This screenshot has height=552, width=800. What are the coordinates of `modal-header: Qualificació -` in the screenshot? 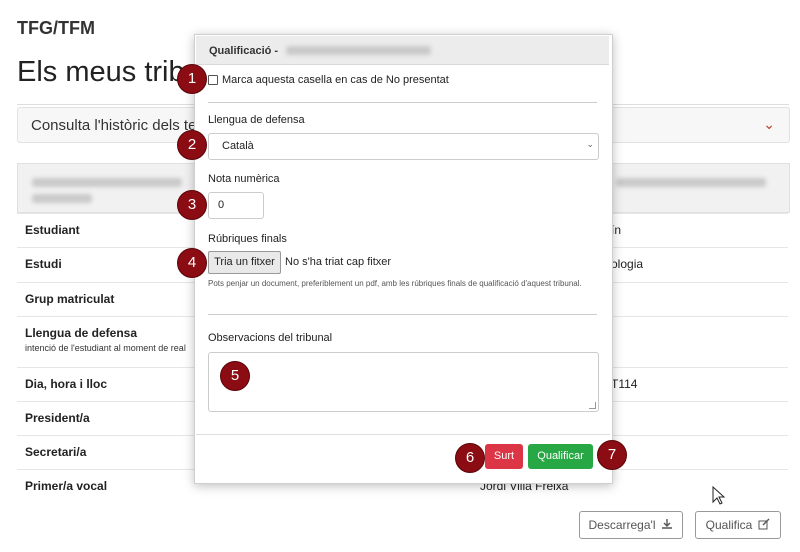 It's located at (402, 50).